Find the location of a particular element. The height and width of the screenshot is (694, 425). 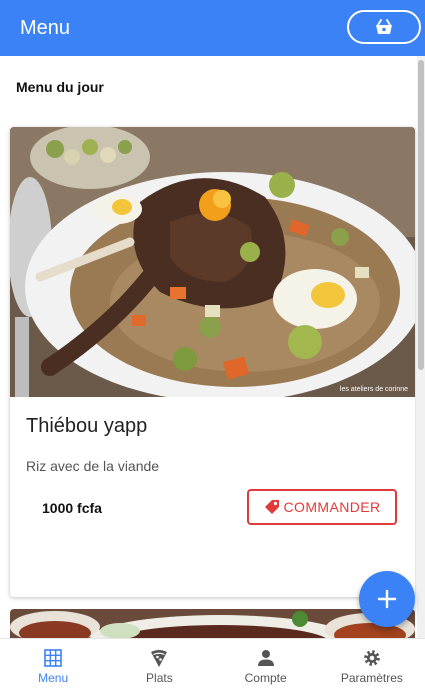

basket-icon is located at coordinates (384, 26).